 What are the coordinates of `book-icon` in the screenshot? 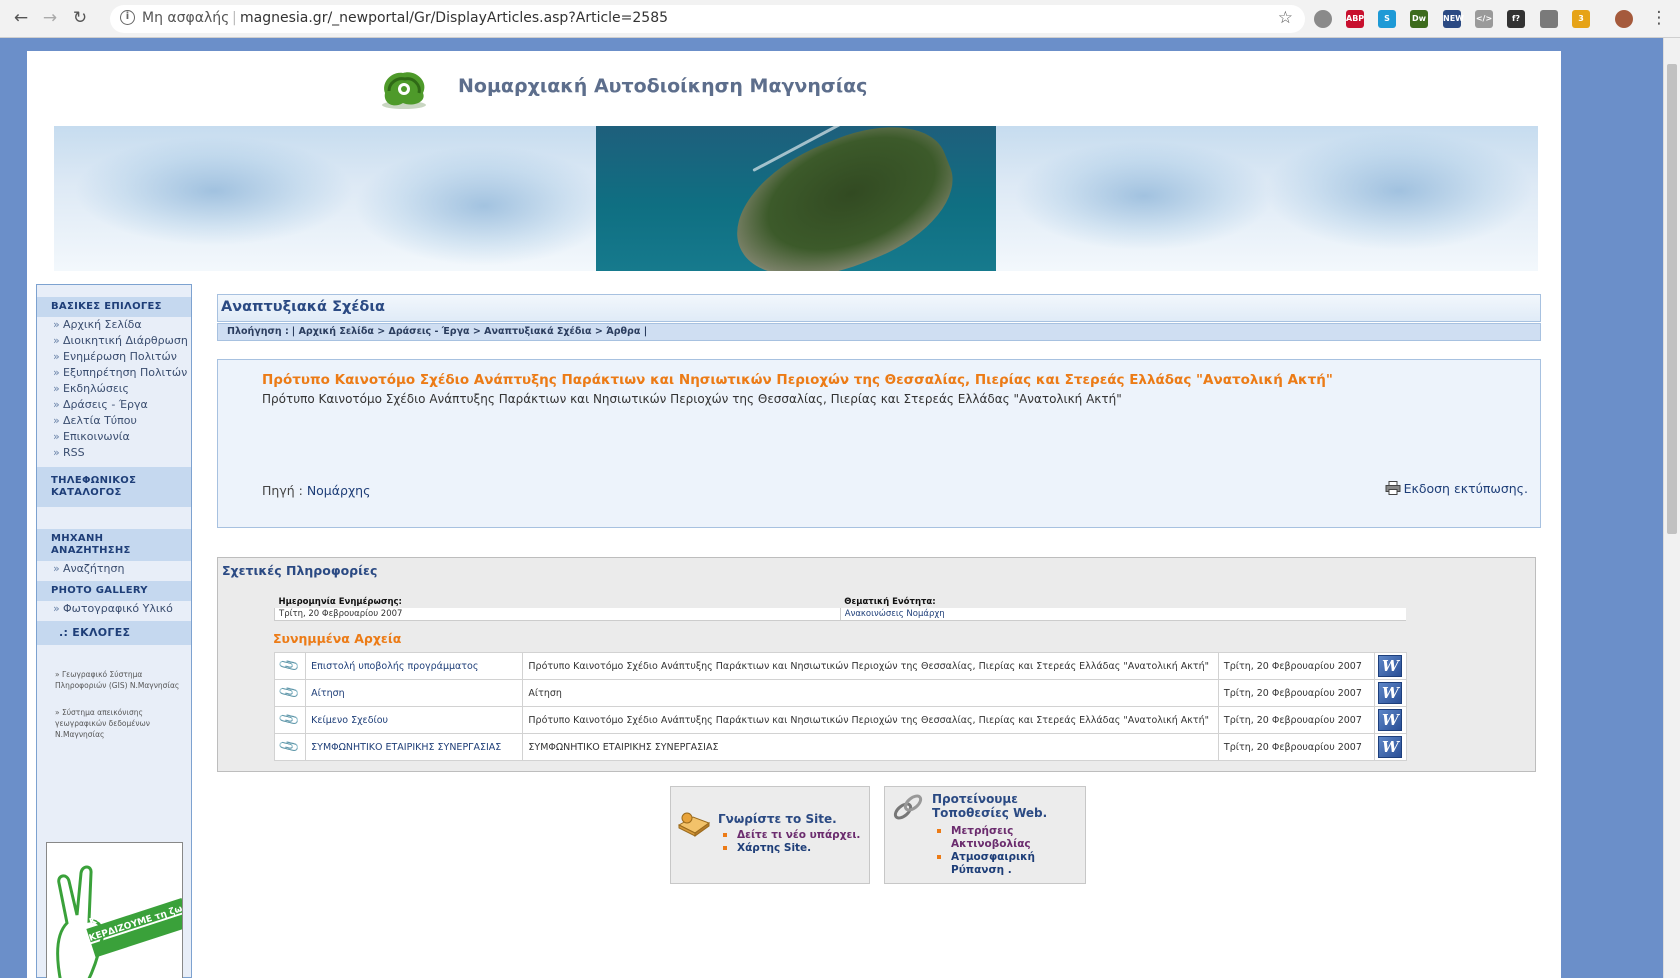 It's located at (694, 824).